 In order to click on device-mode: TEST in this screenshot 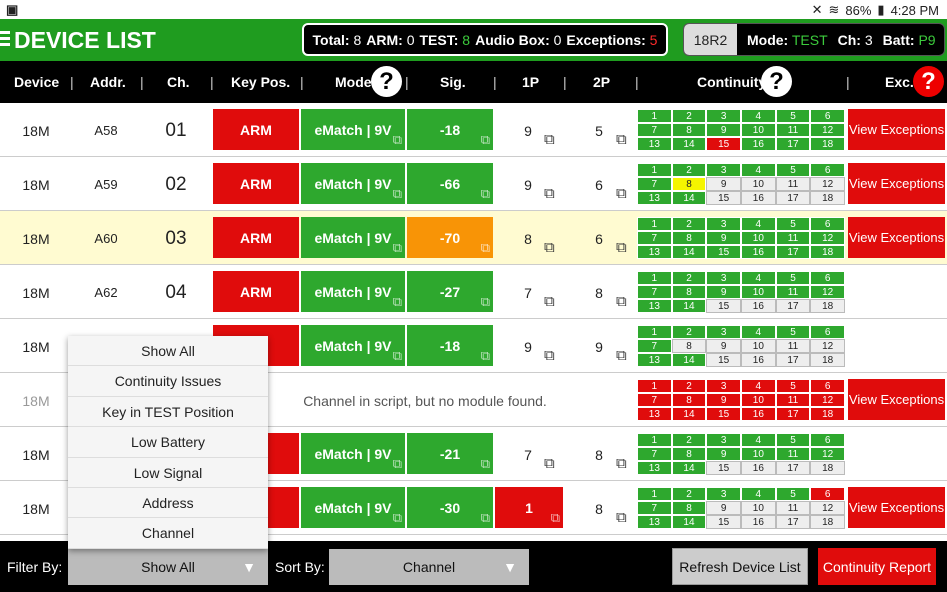, I will do `click(809, 39)`.